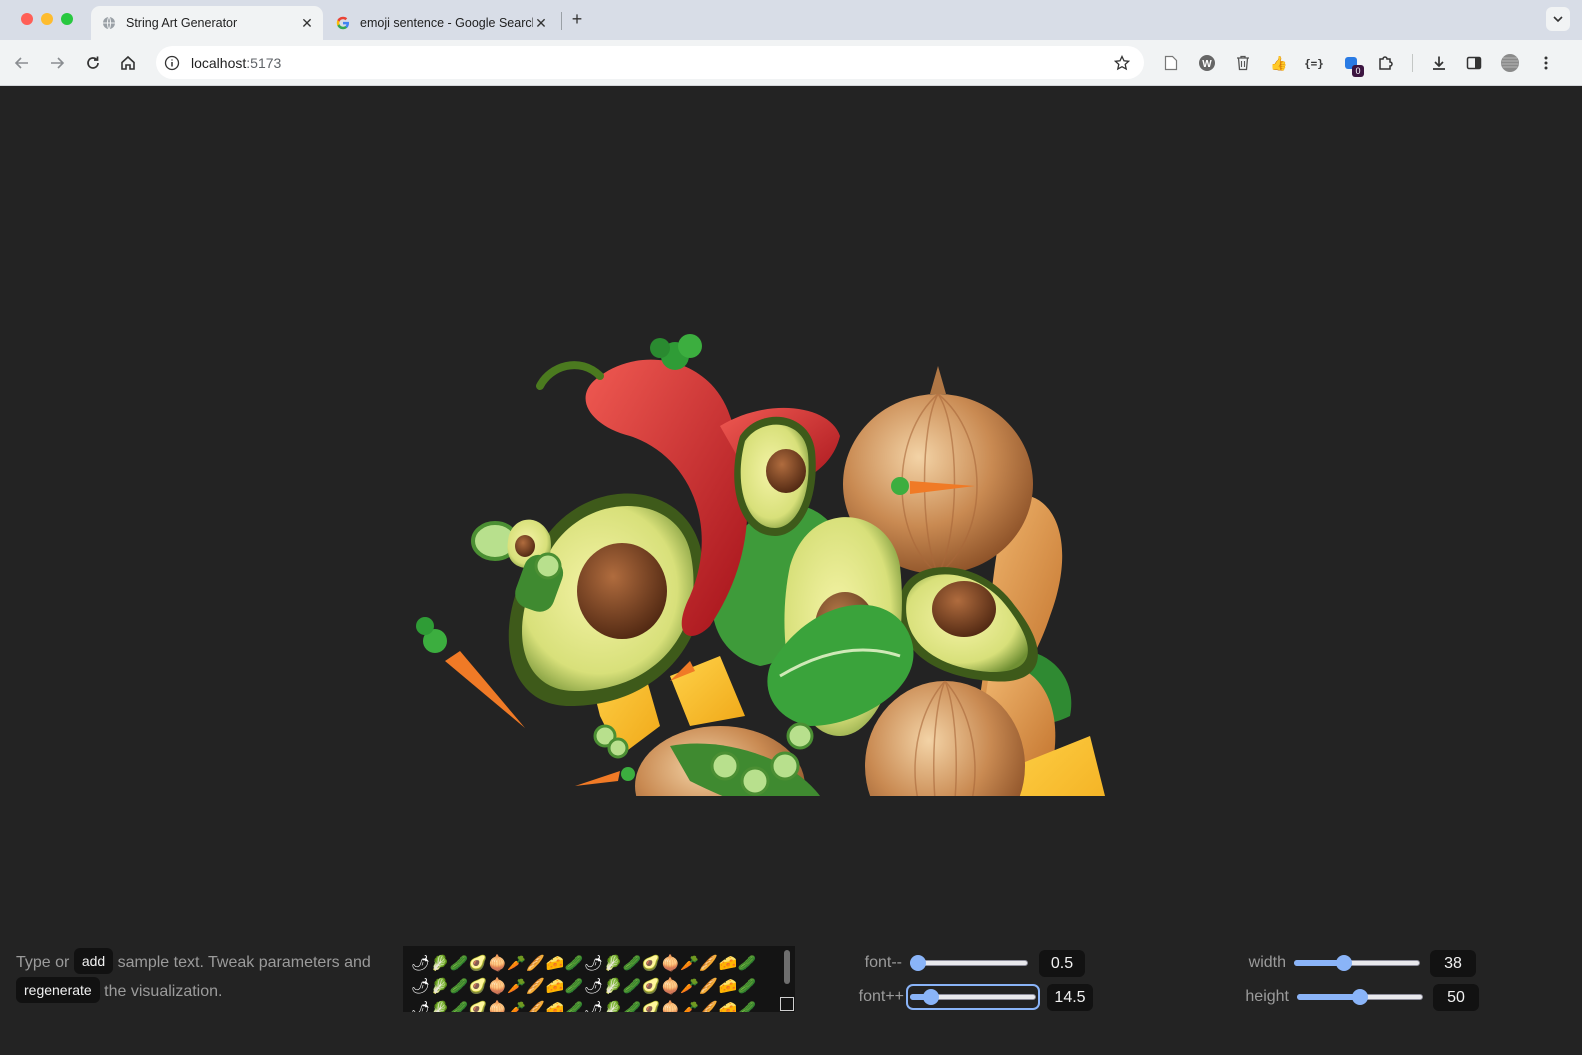  Describe the element at coordinates (1474, 63) in the screenshot. I see `side-panel-icon` at that location.